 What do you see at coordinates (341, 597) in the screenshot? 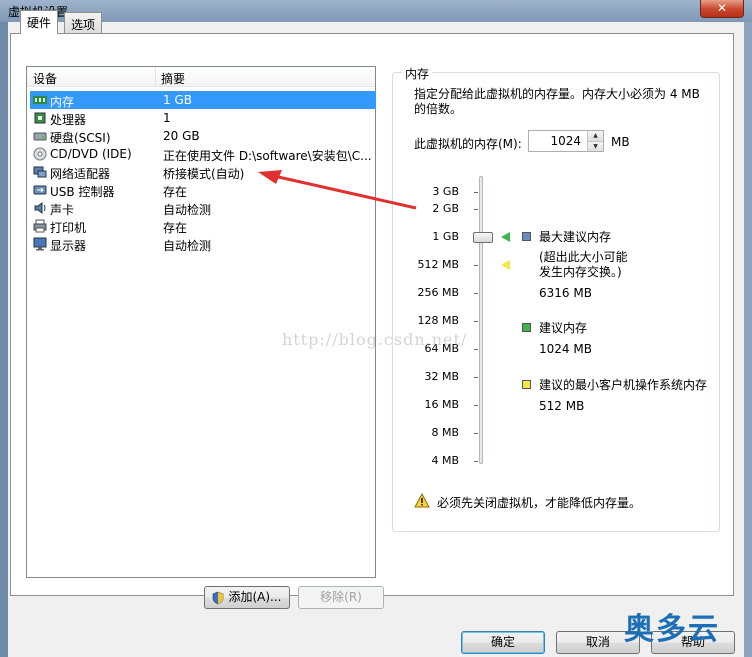
I see `remove-button: 移除(R)` at bounding box center [341, 597].